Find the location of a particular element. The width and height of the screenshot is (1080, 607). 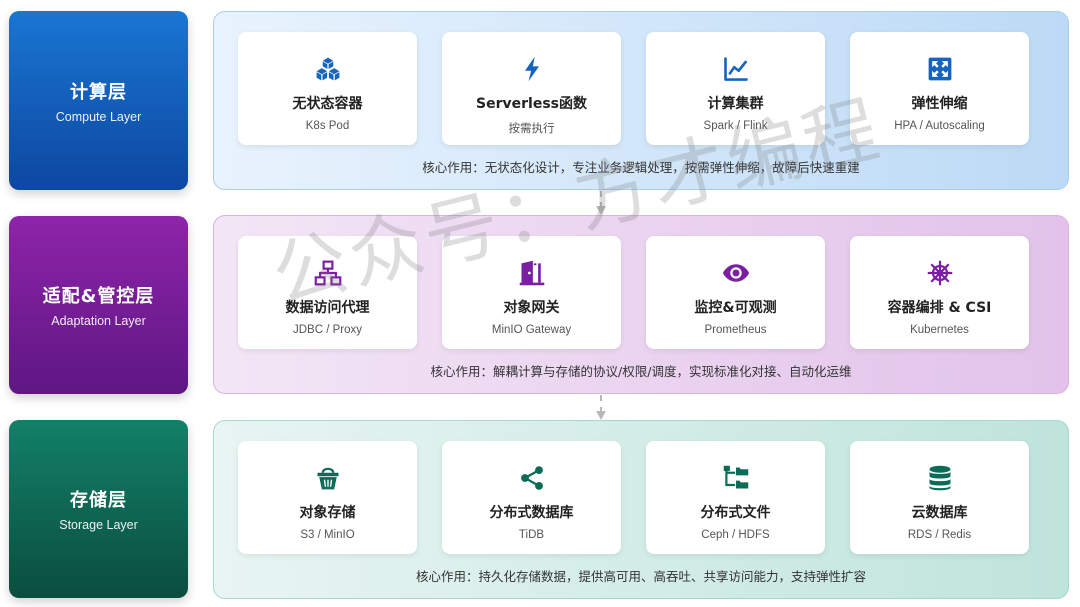

compute-layer-label: 计算层 Compute Layer is located at coordinates (98, 100).